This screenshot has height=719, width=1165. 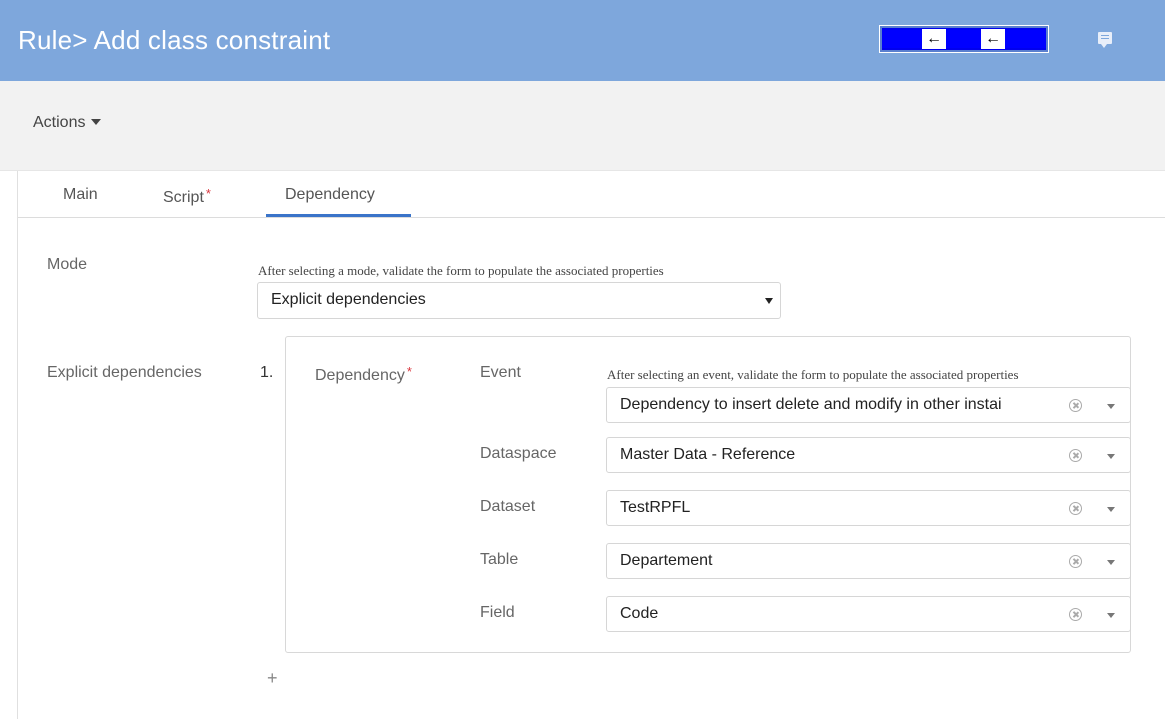 I want to click on dataset-value: TestRPFL, so click(x=655, y=507).